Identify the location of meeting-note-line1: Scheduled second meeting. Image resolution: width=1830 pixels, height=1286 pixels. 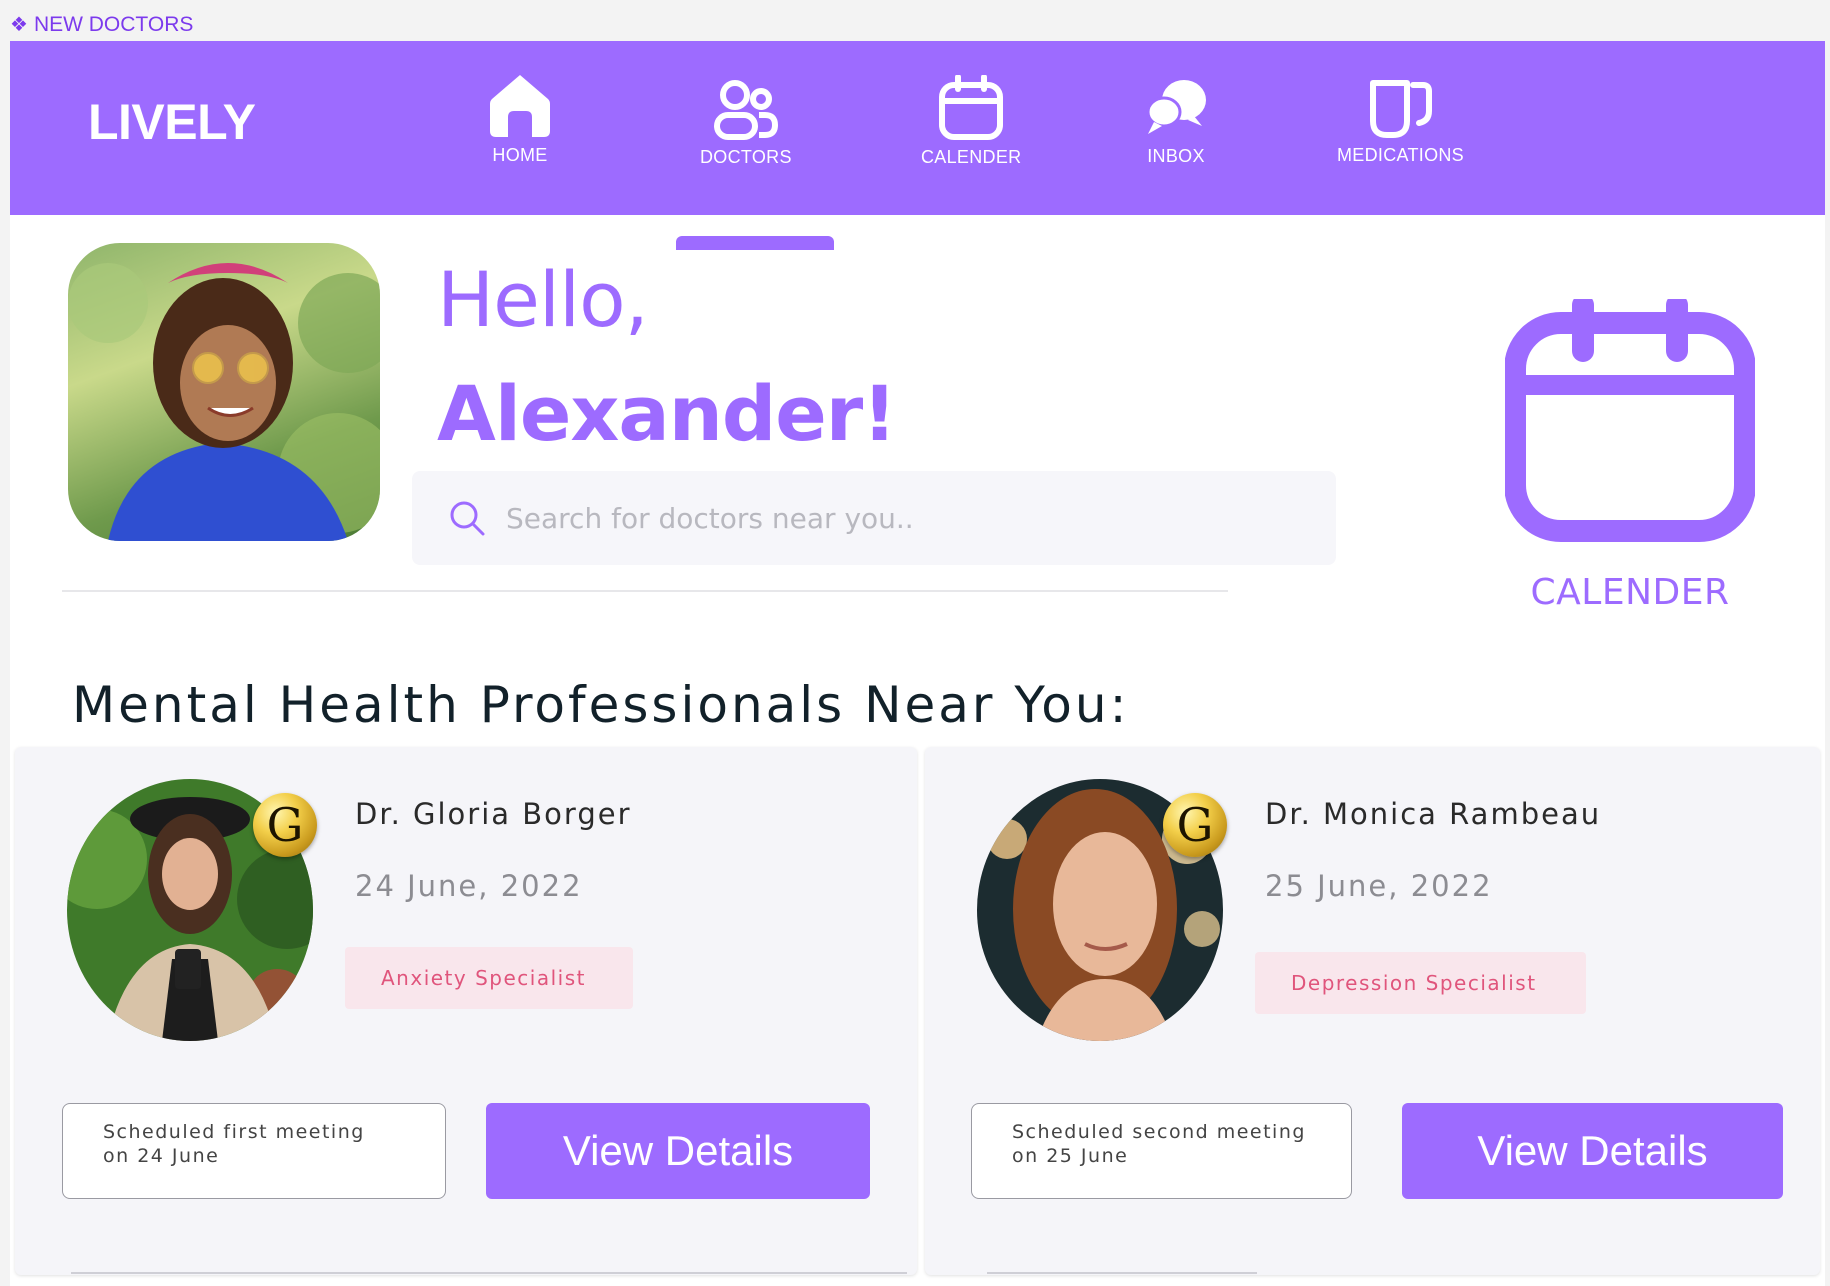
(1159, 1132).